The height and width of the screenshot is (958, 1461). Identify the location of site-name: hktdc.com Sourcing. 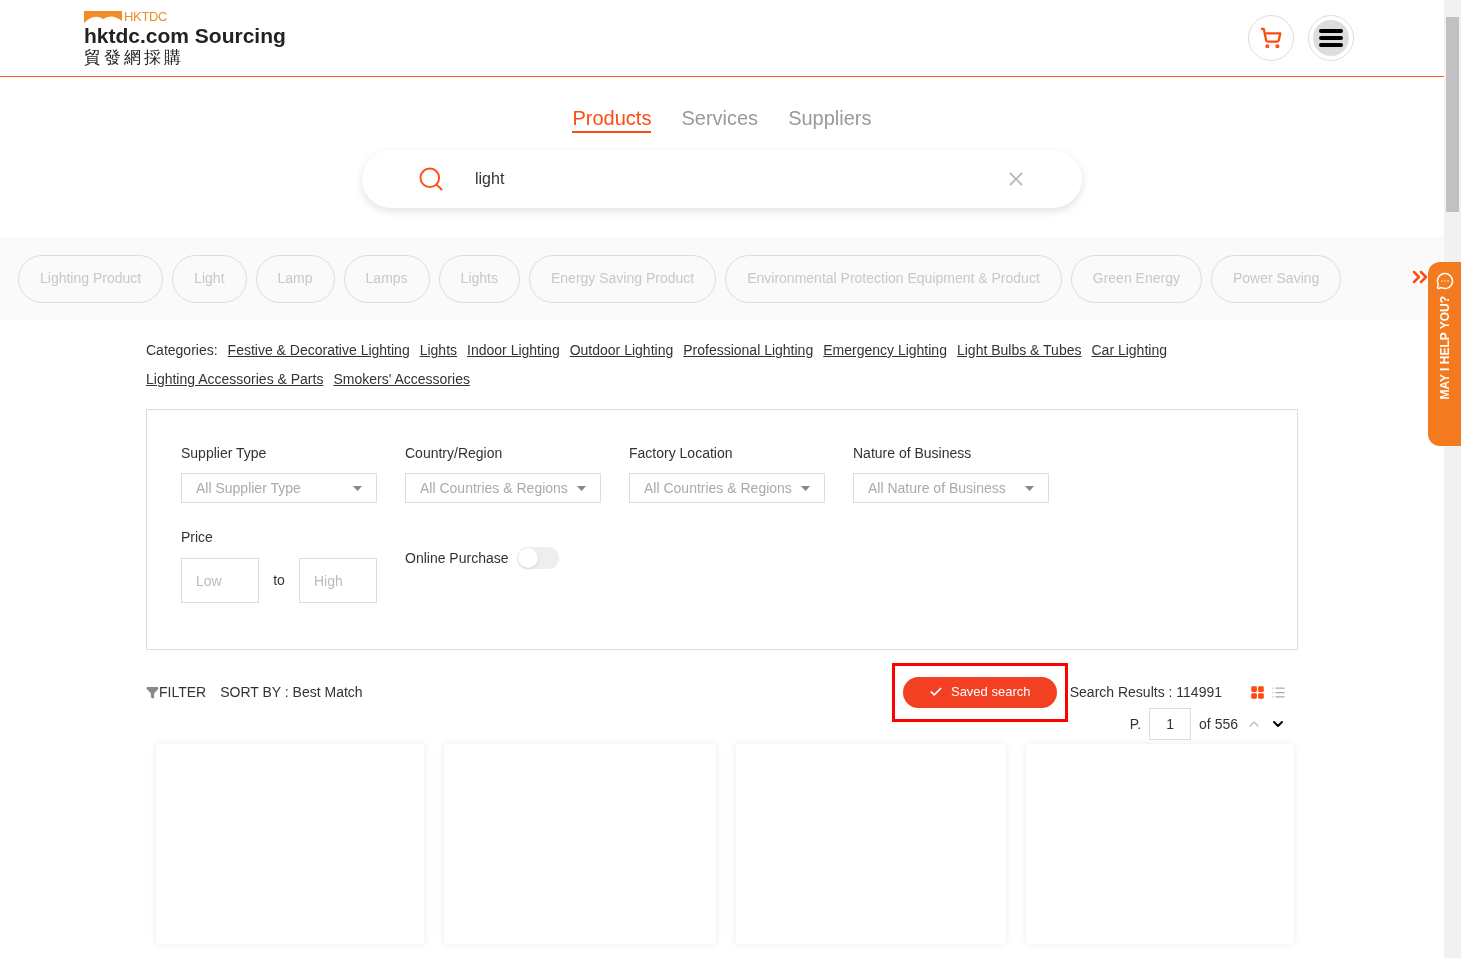
(185, 35).